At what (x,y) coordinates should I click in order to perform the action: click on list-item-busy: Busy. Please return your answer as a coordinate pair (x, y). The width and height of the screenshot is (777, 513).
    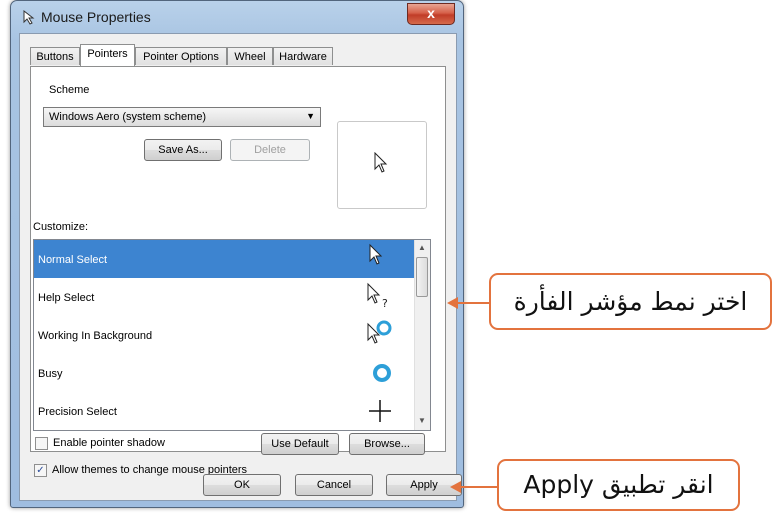
    Looking at the image, I should click on (224, 373).